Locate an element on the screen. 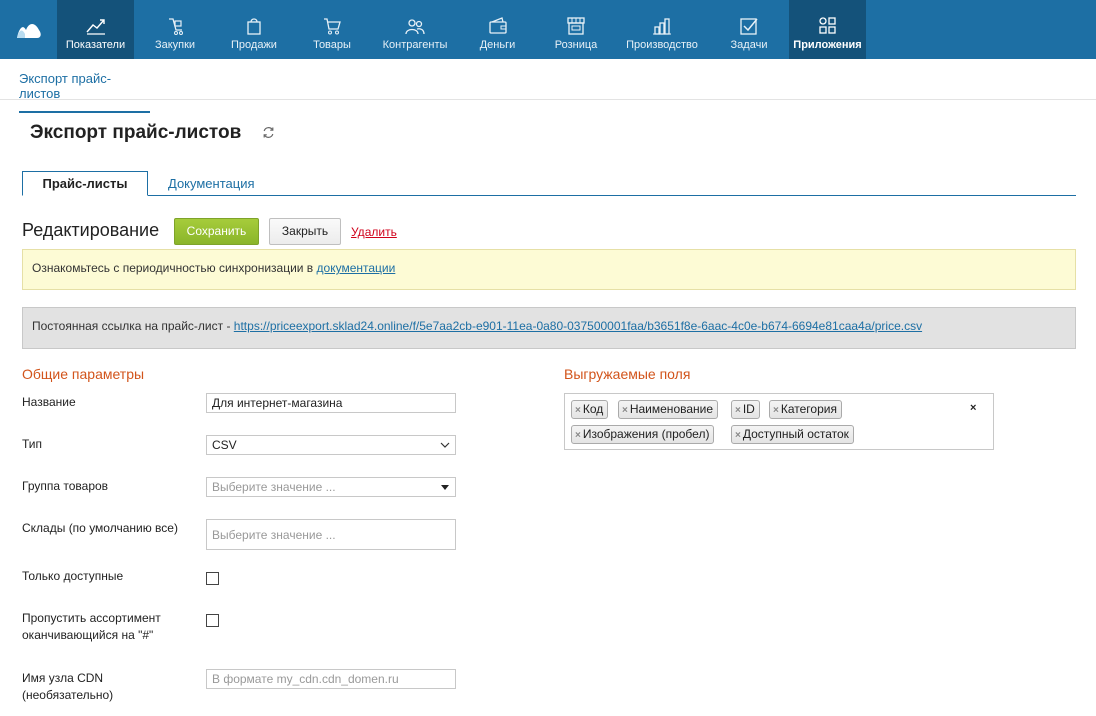 This screenshot has height=716, width=1096. chart-line-icon is located at coordinates (95, 27).